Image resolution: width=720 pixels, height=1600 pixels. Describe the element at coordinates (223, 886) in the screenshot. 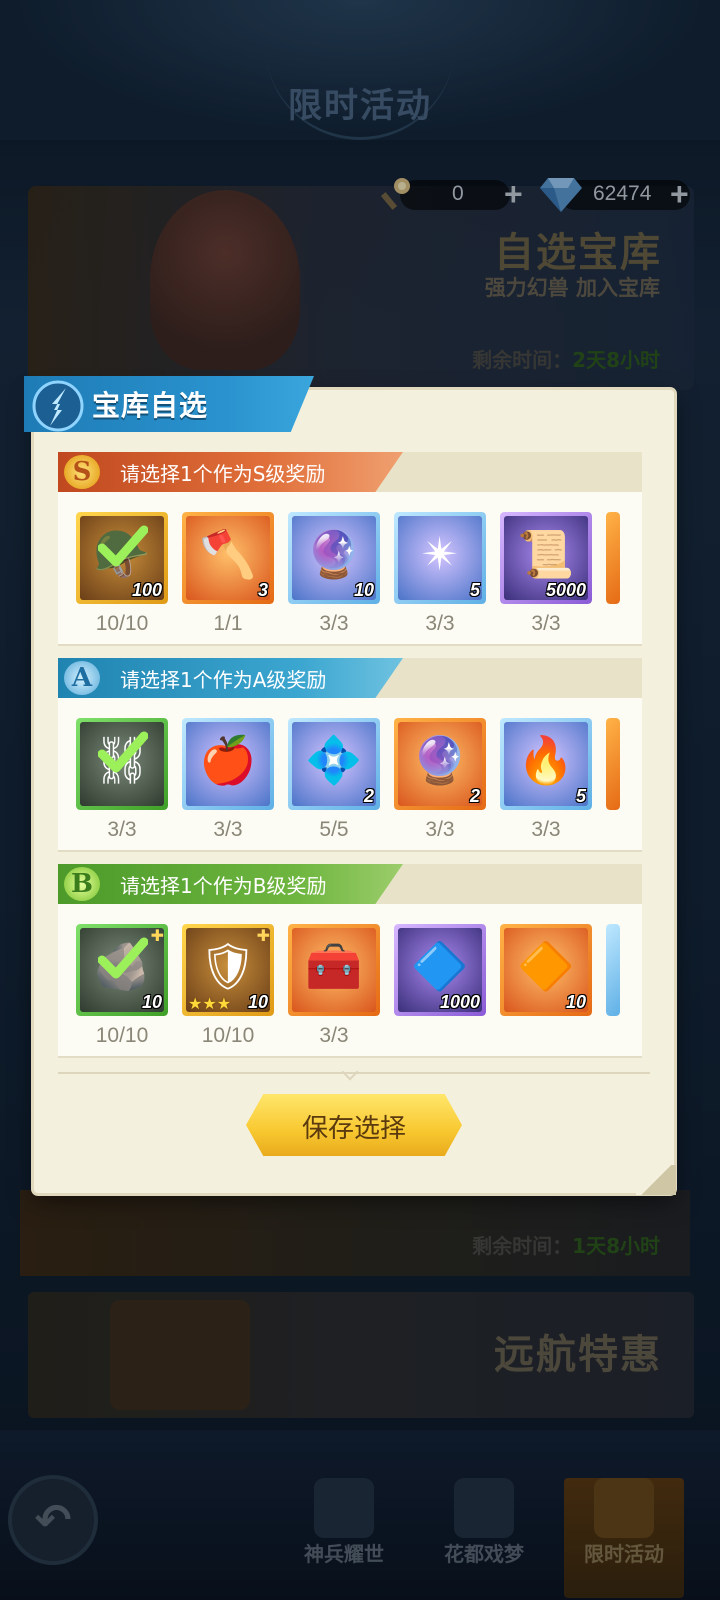

I see `section-title: 请选择1个作为B级奖励` at that location.